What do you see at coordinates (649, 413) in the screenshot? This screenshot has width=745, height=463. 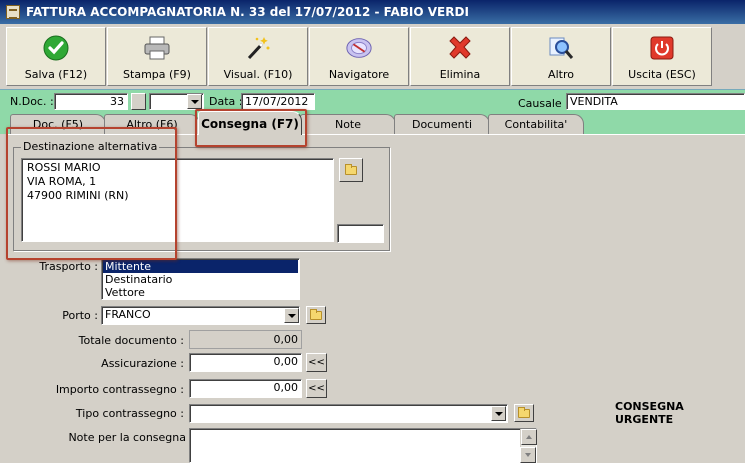 I see `consegna-urgente-label: CONSEGNA URGENTE` at bounding box center [649, 413].